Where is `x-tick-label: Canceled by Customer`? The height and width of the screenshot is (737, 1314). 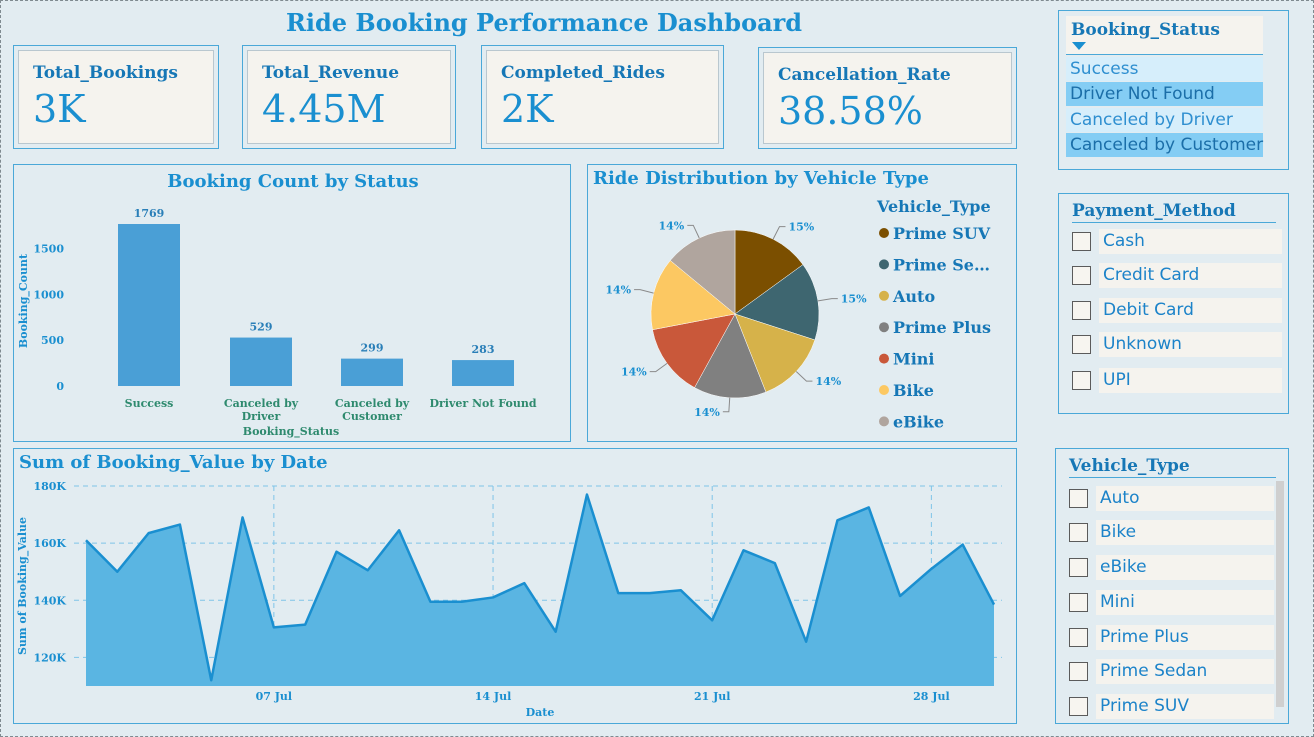 x-tick-label: Canceled by Customer is located at coordinates (372, 410).